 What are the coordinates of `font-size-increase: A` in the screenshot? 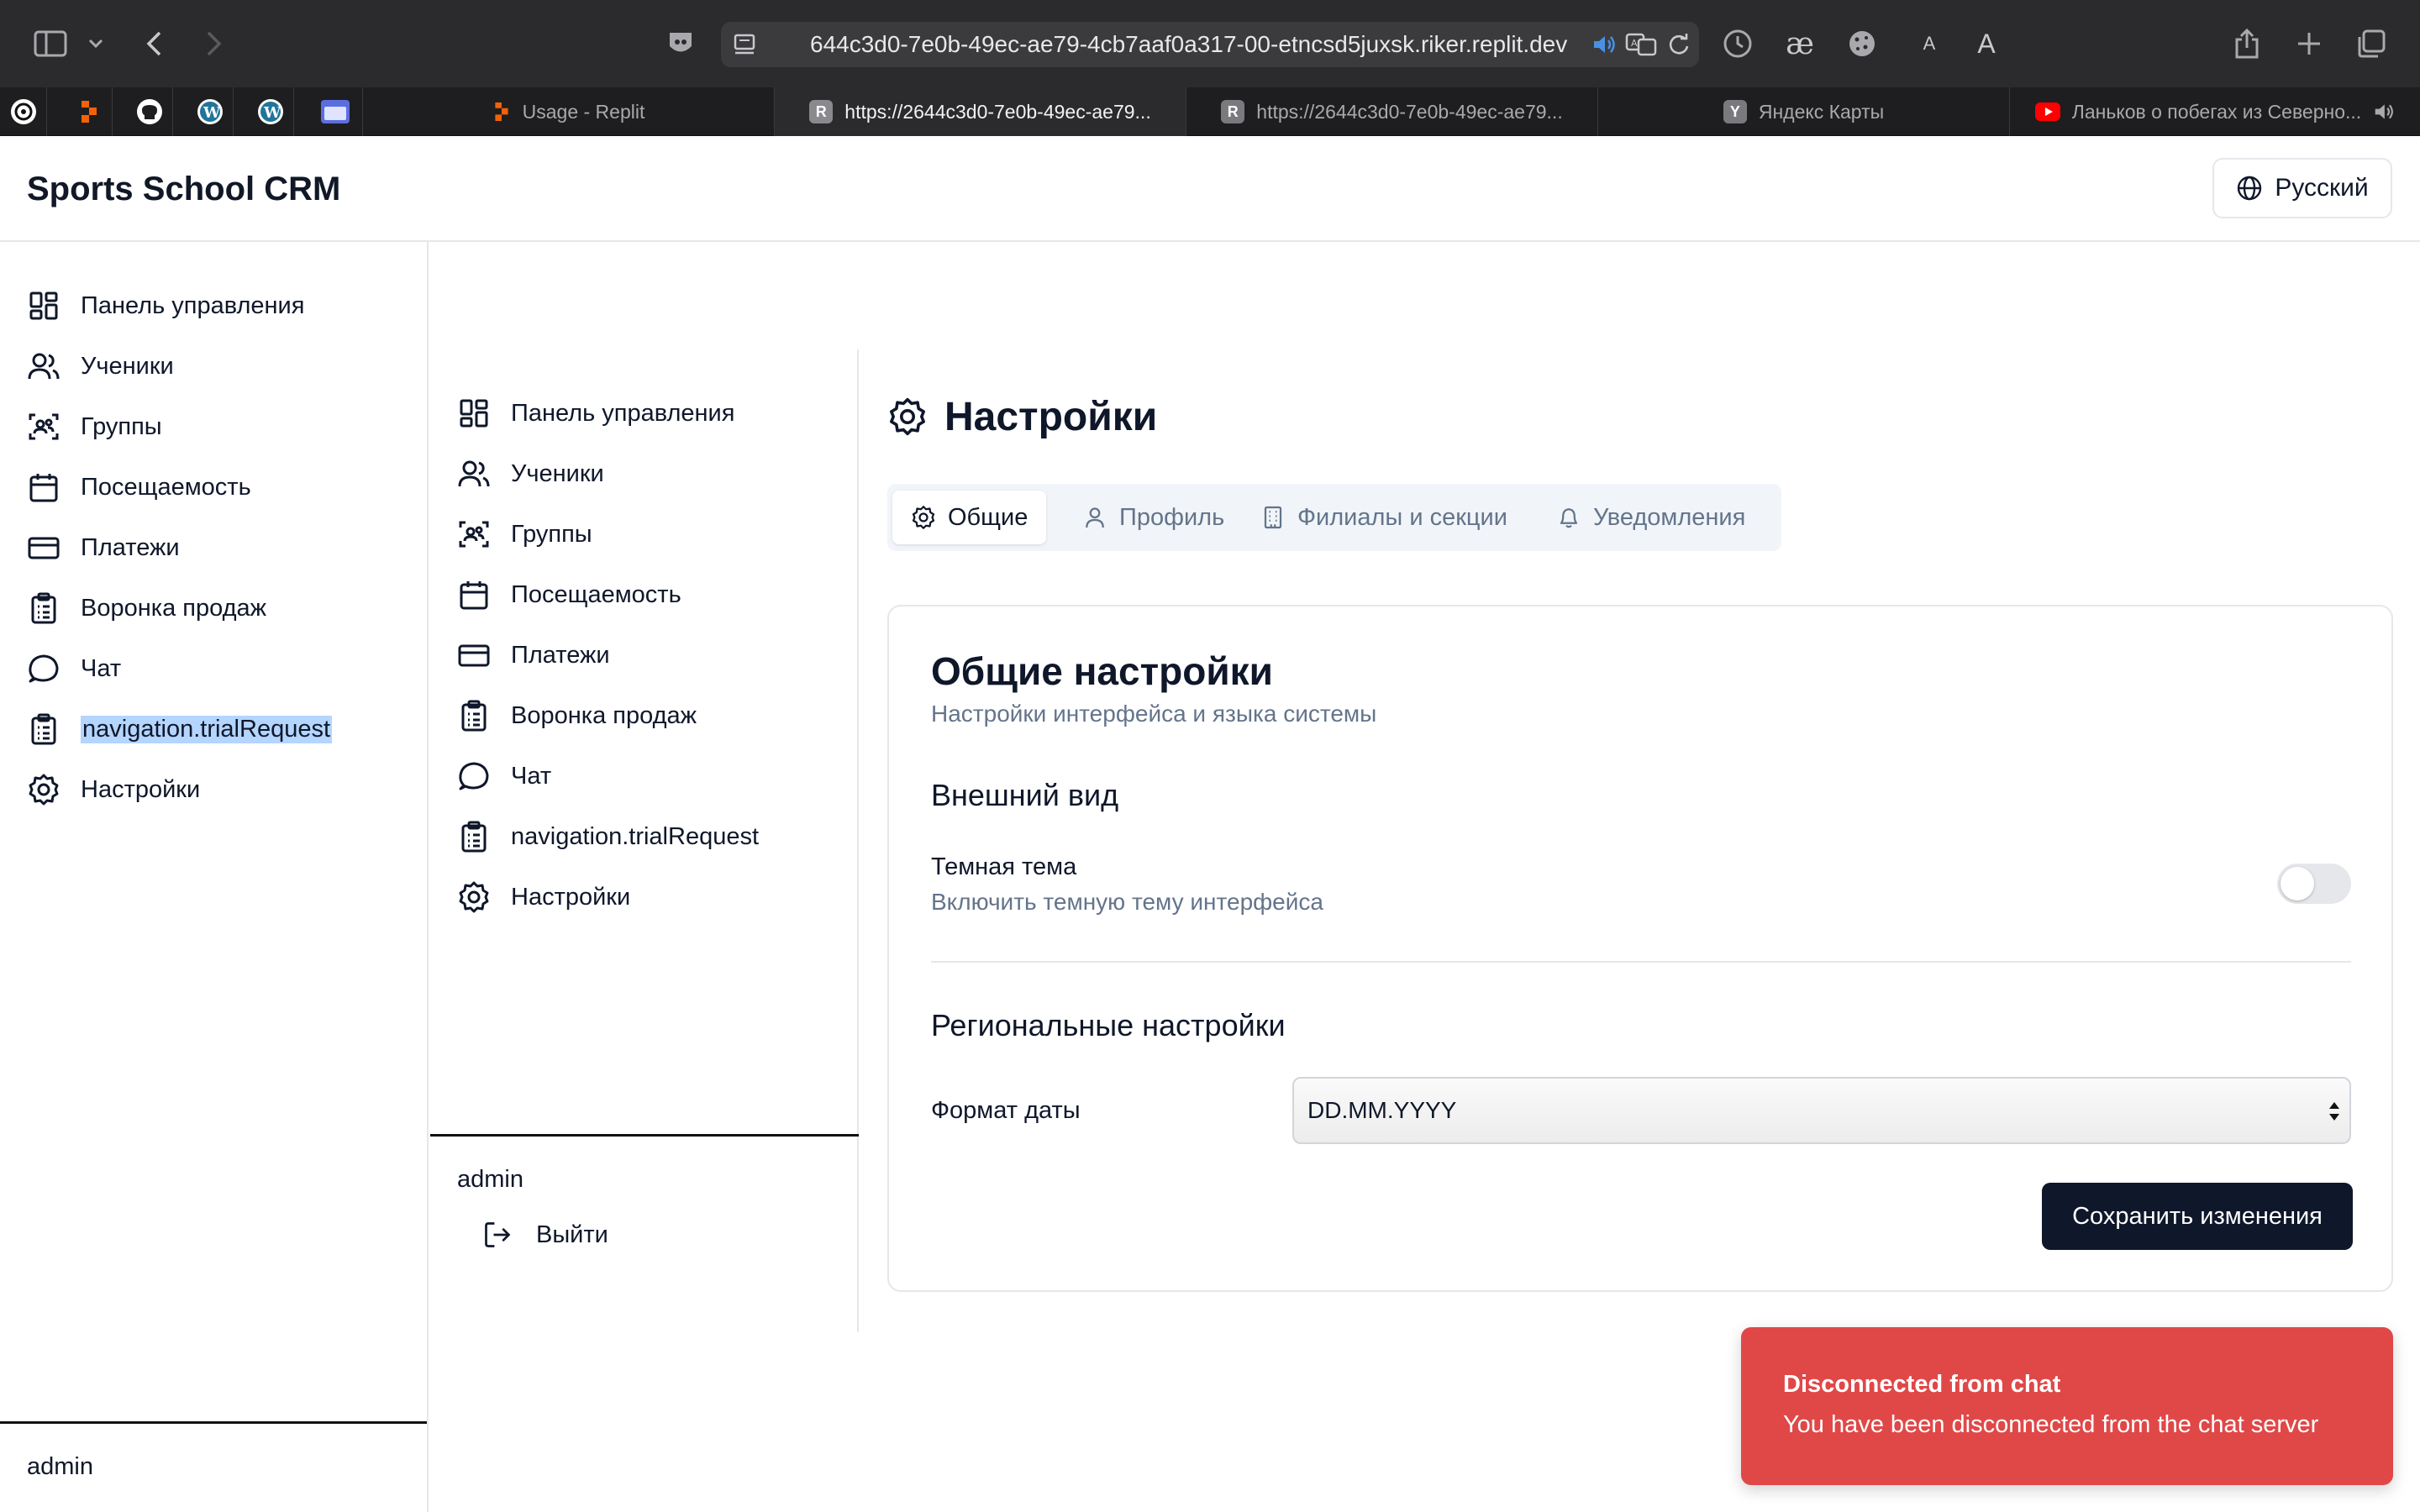 It's located at (1986, 44).